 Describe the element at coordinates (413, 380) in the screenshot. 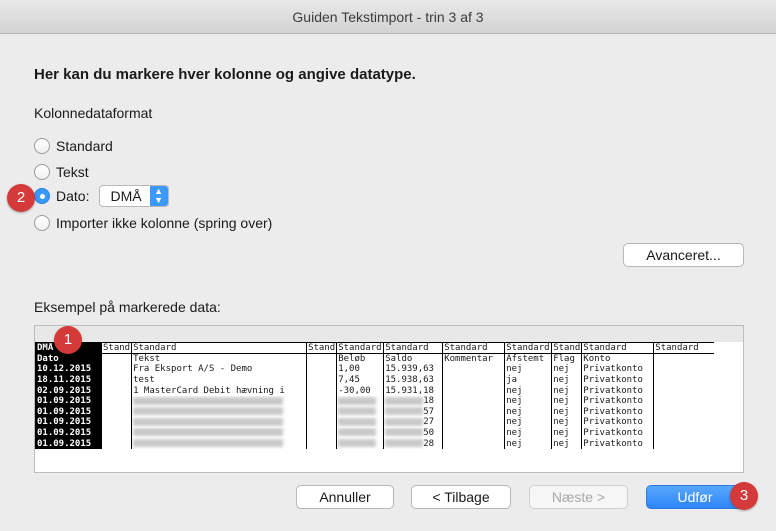

I see `table-cell: 15.938,63` at that location.